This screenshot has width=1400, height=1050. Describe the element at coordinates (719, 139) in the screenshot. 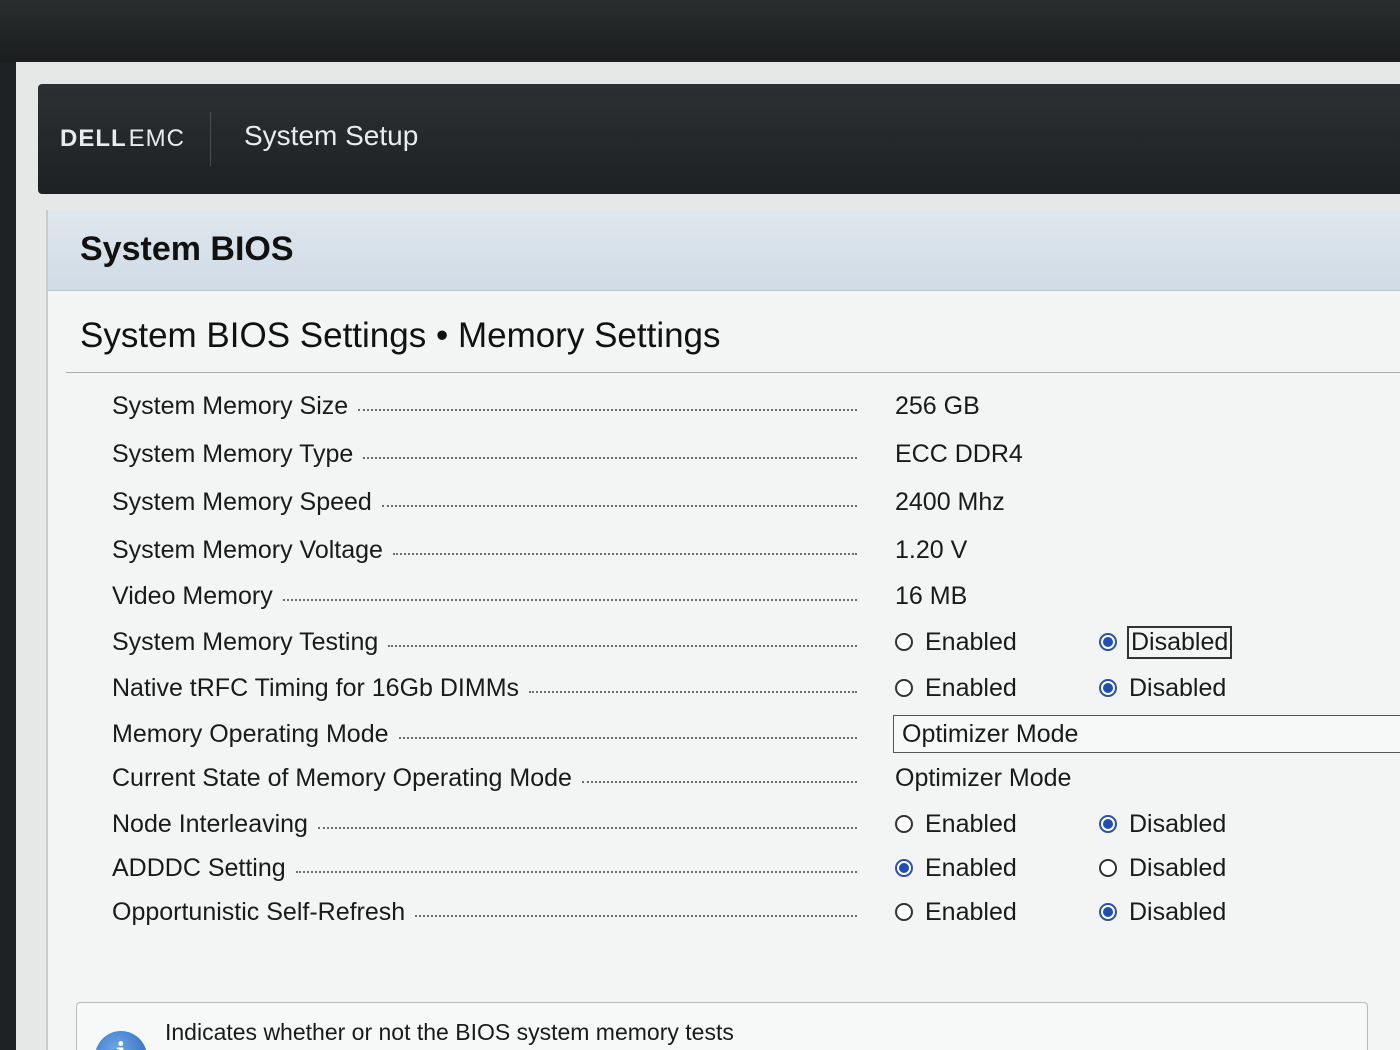

I see `top-bar: DELL EMC System Setup` at that location.